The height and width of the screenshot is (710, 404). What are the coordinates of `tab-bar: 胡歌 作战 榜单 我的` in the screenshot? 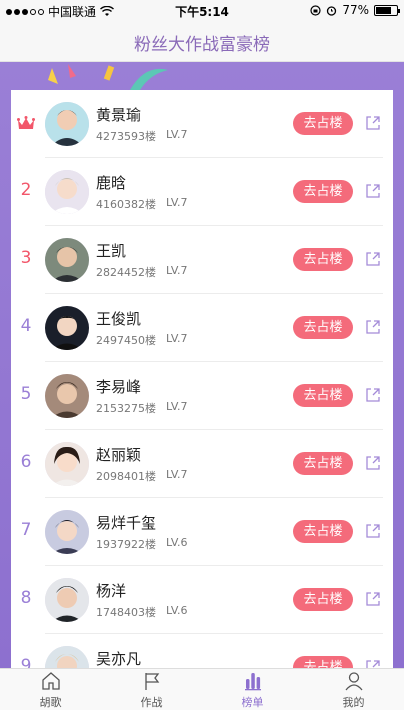 It's located at (202, 689).